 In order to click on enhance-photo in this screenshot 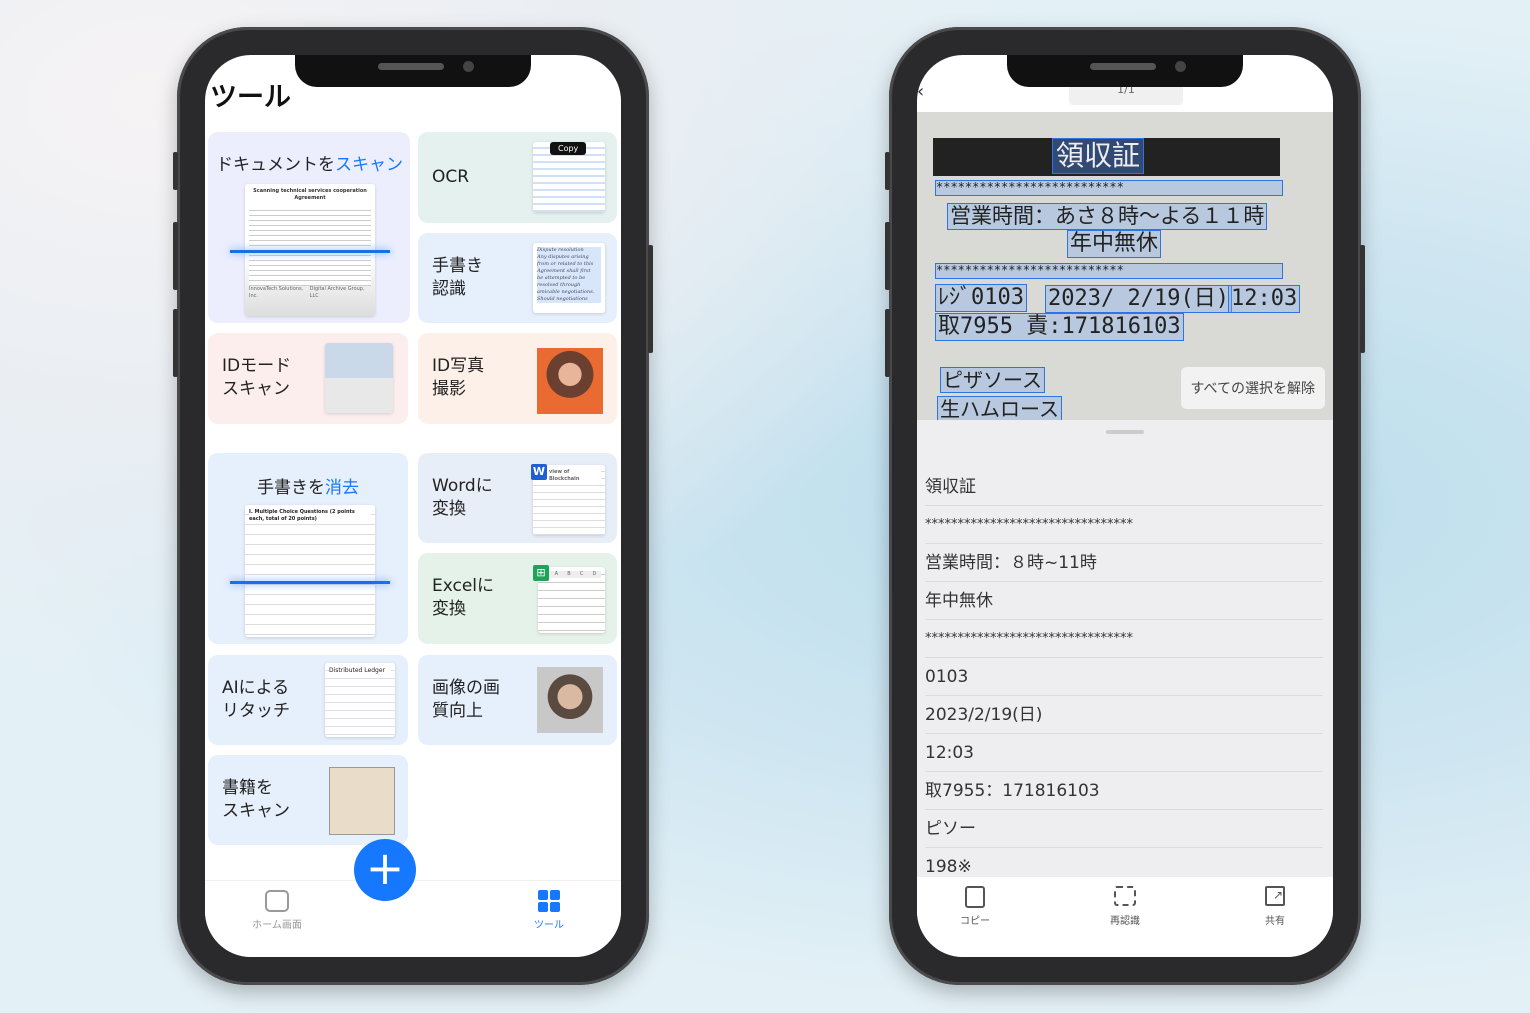, I will do `click(570, 700)`.